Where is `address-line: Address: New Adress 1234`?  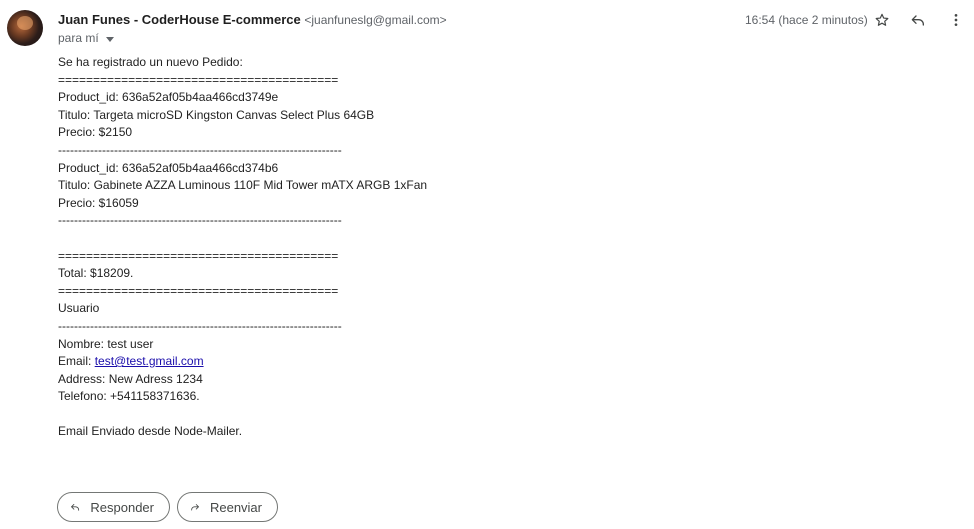
address-line: Address: New Adress 1234 is located at coordinates (130, 378).